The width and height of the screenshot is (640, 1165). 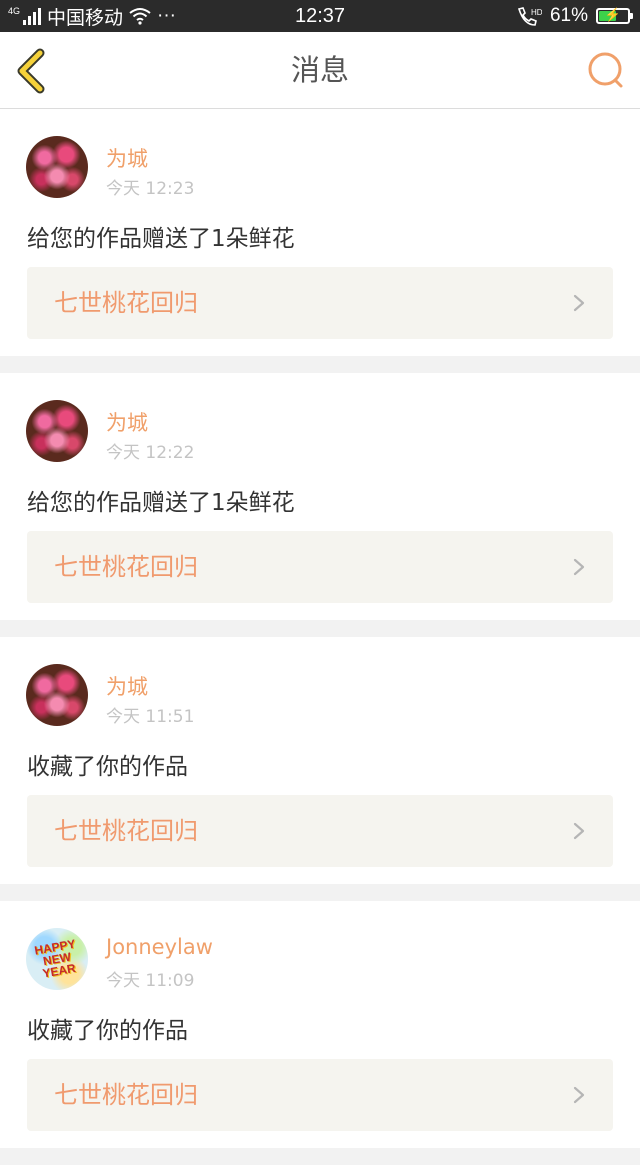 I want to click on search-button, so click(x=606, y=70).